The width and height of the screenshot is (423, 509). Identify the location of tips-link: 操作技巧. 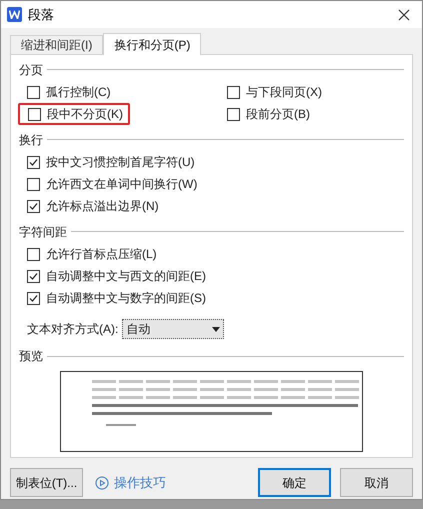
(130, 482).